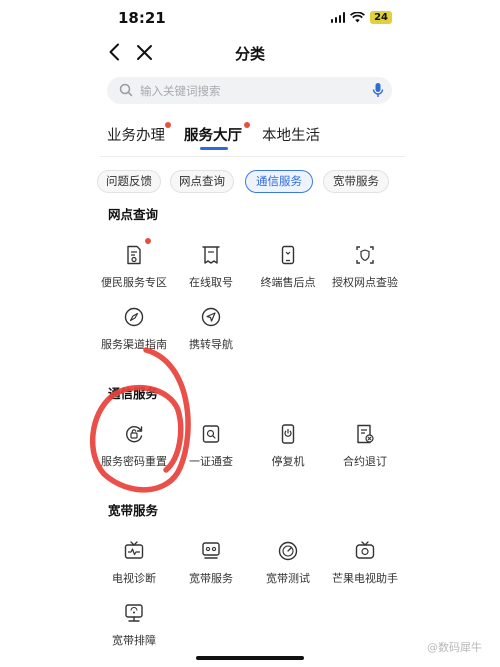 The image size is (500, 667). I want to click on chip-broadband: 宽带服务, so click(356, 181).